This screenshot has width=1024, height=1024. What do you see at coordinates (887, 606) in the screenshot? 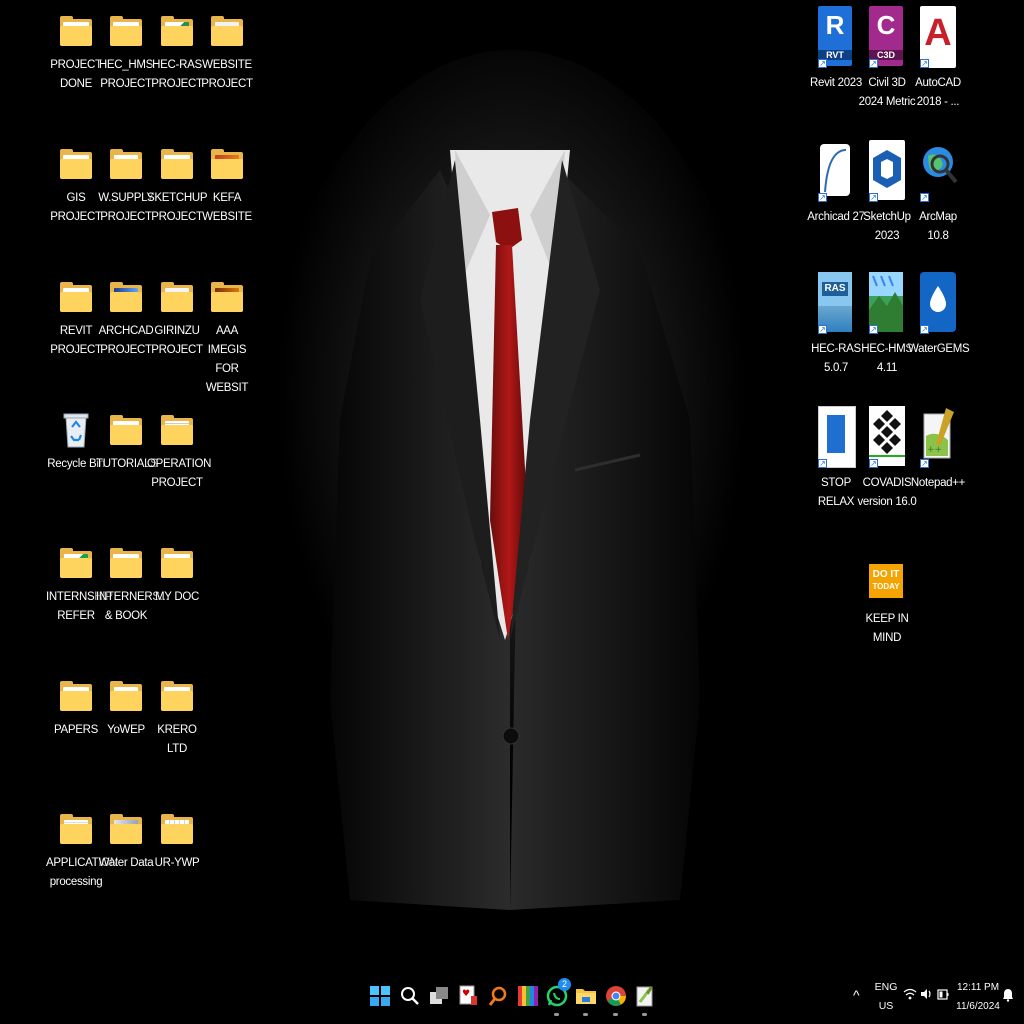
I see `desktop-shortcut: DO IT TODAY KEEP IN MIND` at bounding box center [887, 606].